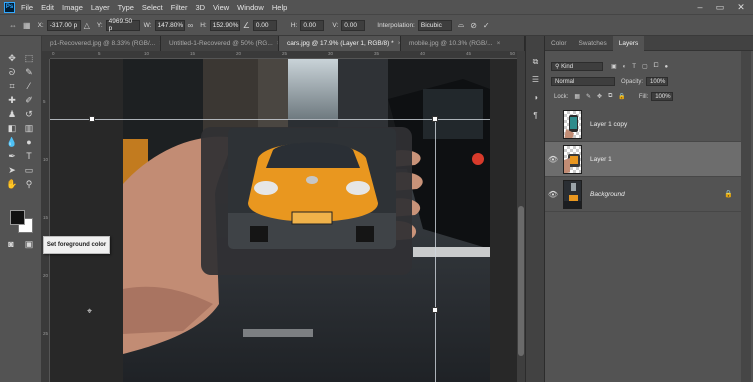 The height and width of the screenshot is (382, 753). I want to click on menu-3d: 3D, so click(200, 7).